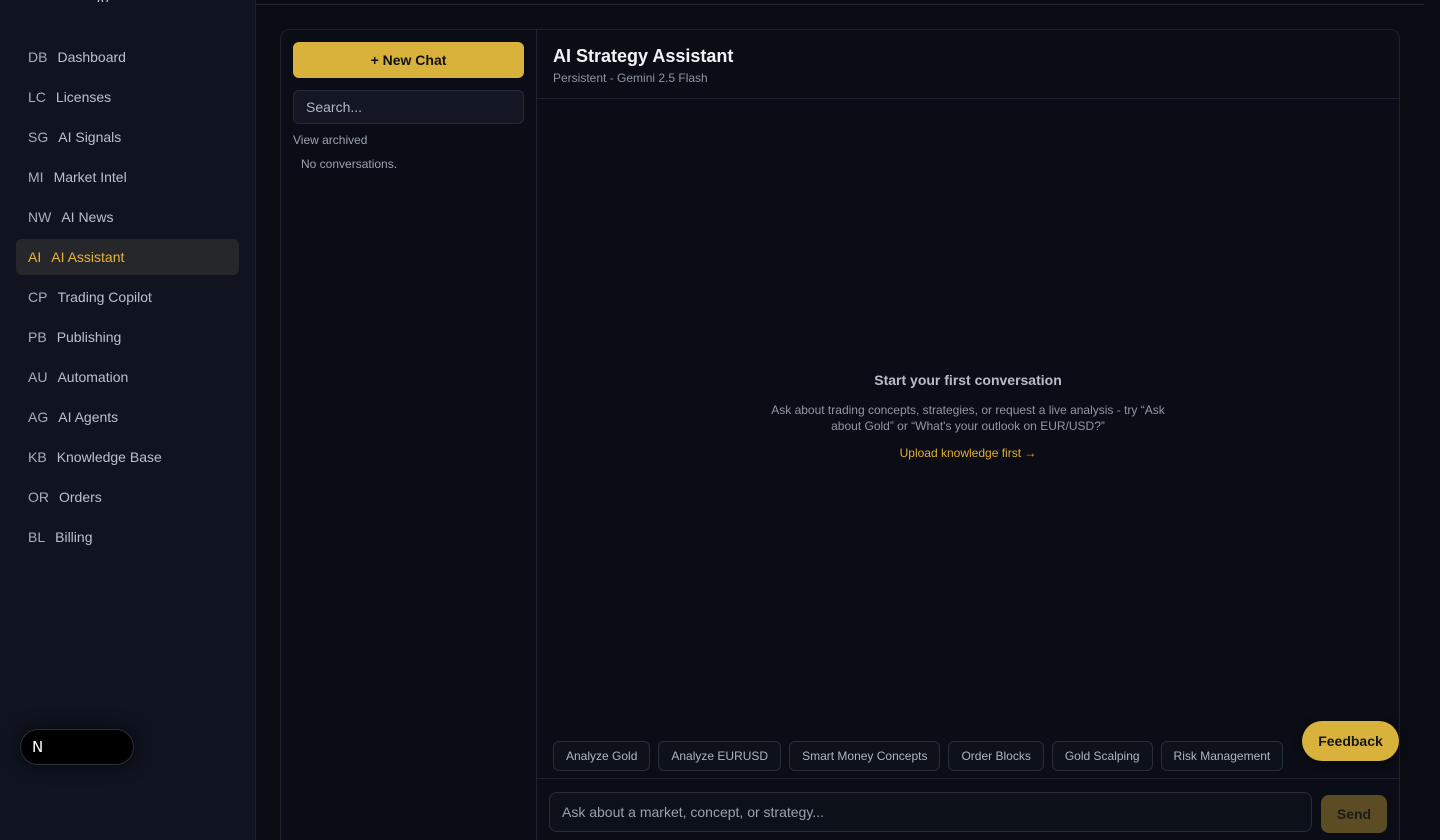 This screenshot has width=1440, height=840. I want to click on sidebar-item-licenses: LC Licenses, so click(127, 97).